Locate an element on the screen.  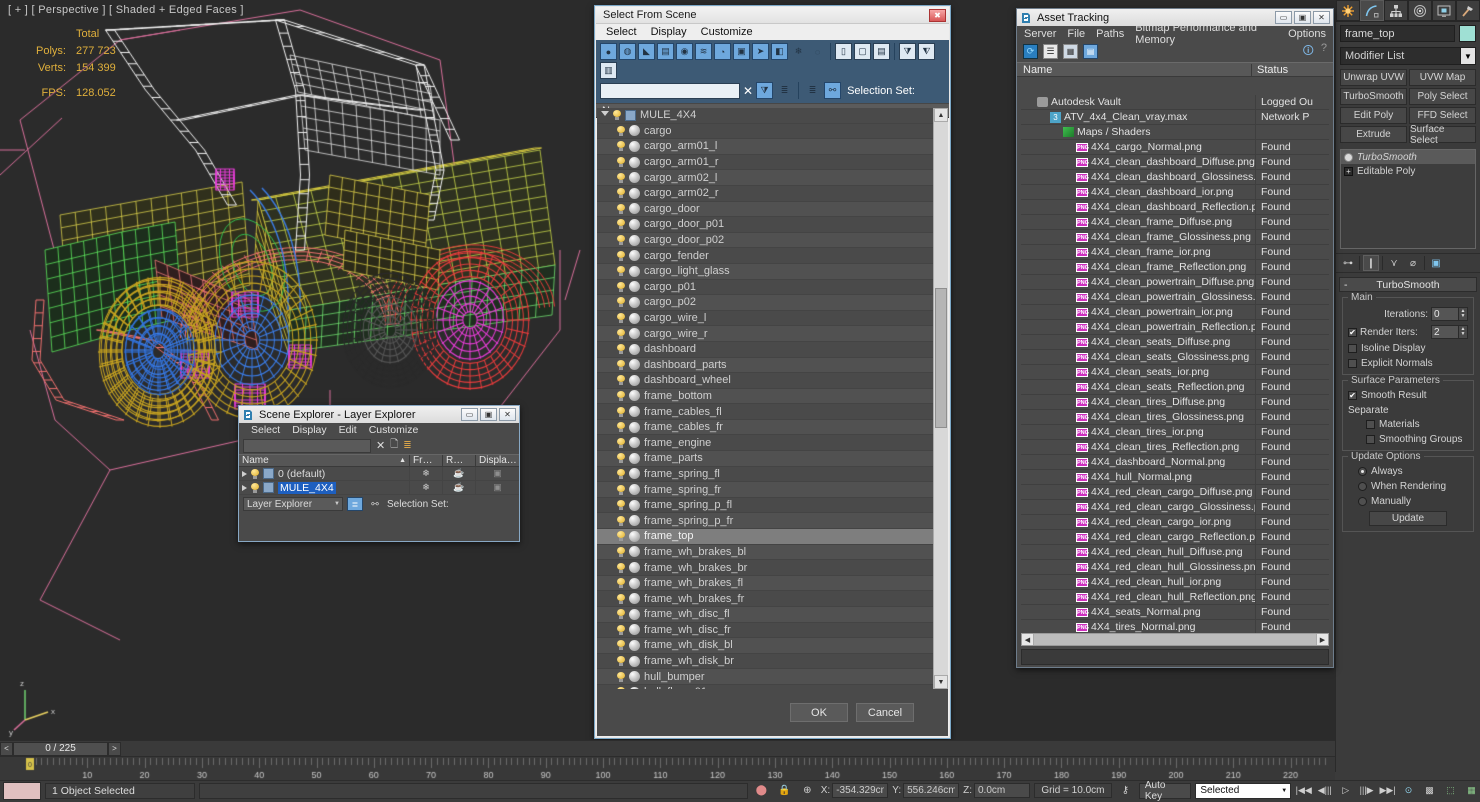
chevron-down-icon-small: ▼ is located at coordinates (337, 504).